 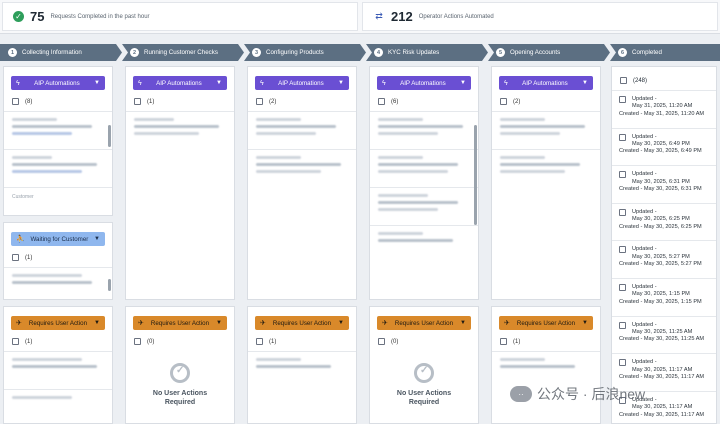 I want to click on aip-count: (2), so click(x=517, y=101).